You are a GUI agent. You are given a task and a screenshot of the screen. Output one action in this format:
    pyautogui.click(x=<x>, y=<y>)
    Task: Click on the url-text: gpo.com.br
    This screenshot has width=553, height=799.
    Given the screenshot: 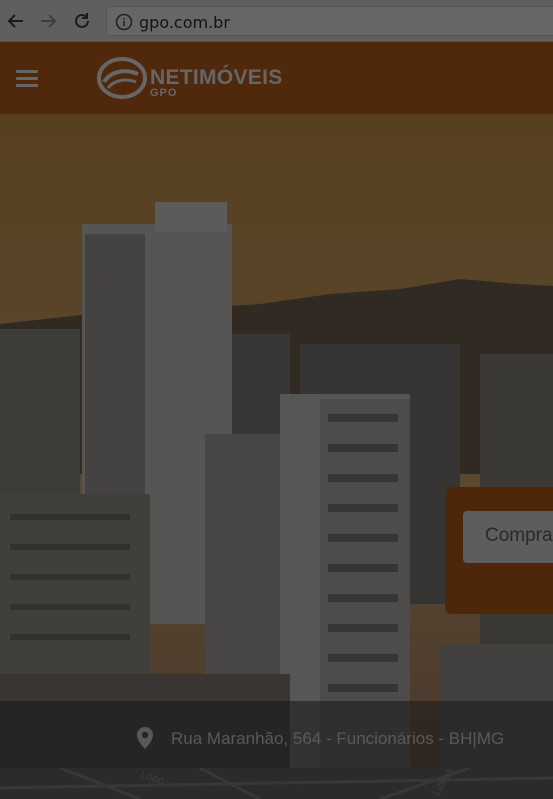 What is the action you would take?
    pyautogui.click(x=184, y=22)
    